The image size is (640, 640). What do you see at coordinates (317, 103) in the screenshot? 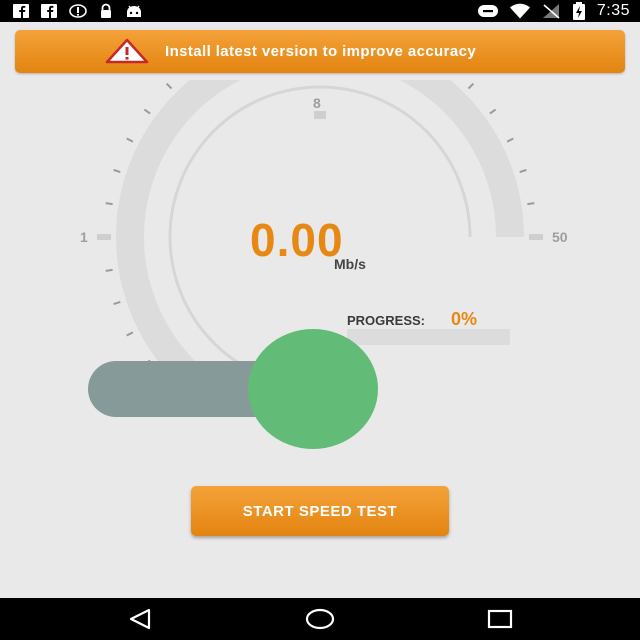
I see `gauge-label-top: 8` at bounding box center [317, 103].